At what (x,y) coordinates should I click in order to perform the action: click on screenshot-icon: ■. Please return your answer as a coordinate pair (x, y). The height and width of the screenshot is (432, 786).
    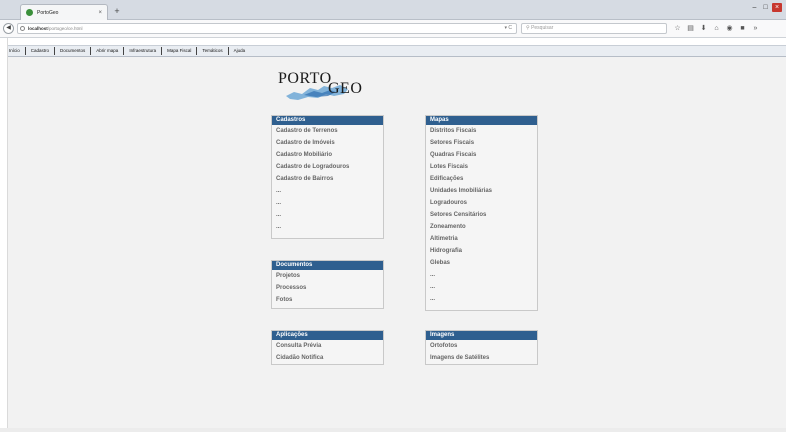
    Looking at the image, I should click on (742, 28).